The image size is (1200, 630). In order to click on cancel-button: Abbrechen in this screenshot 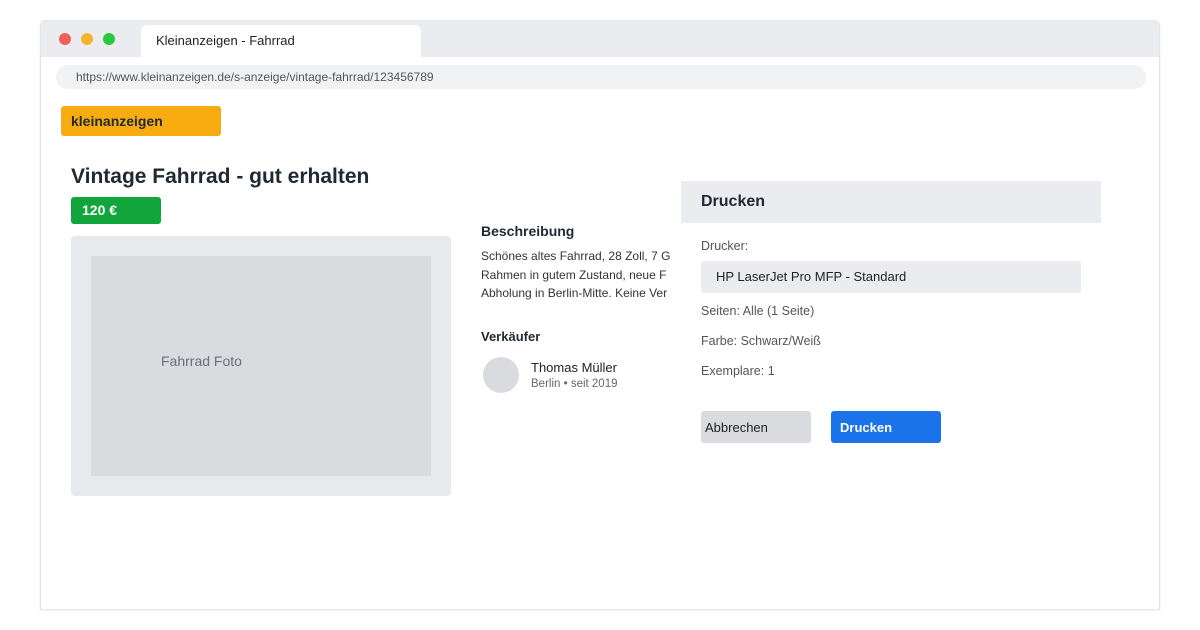, I will do `click(756, 427)`.